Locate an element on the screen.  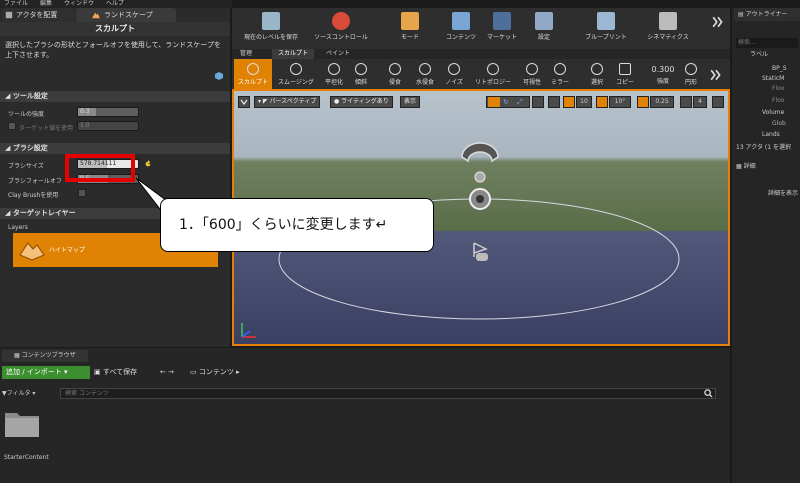
menu-file: ファイル is located at coordinates (16, 4).